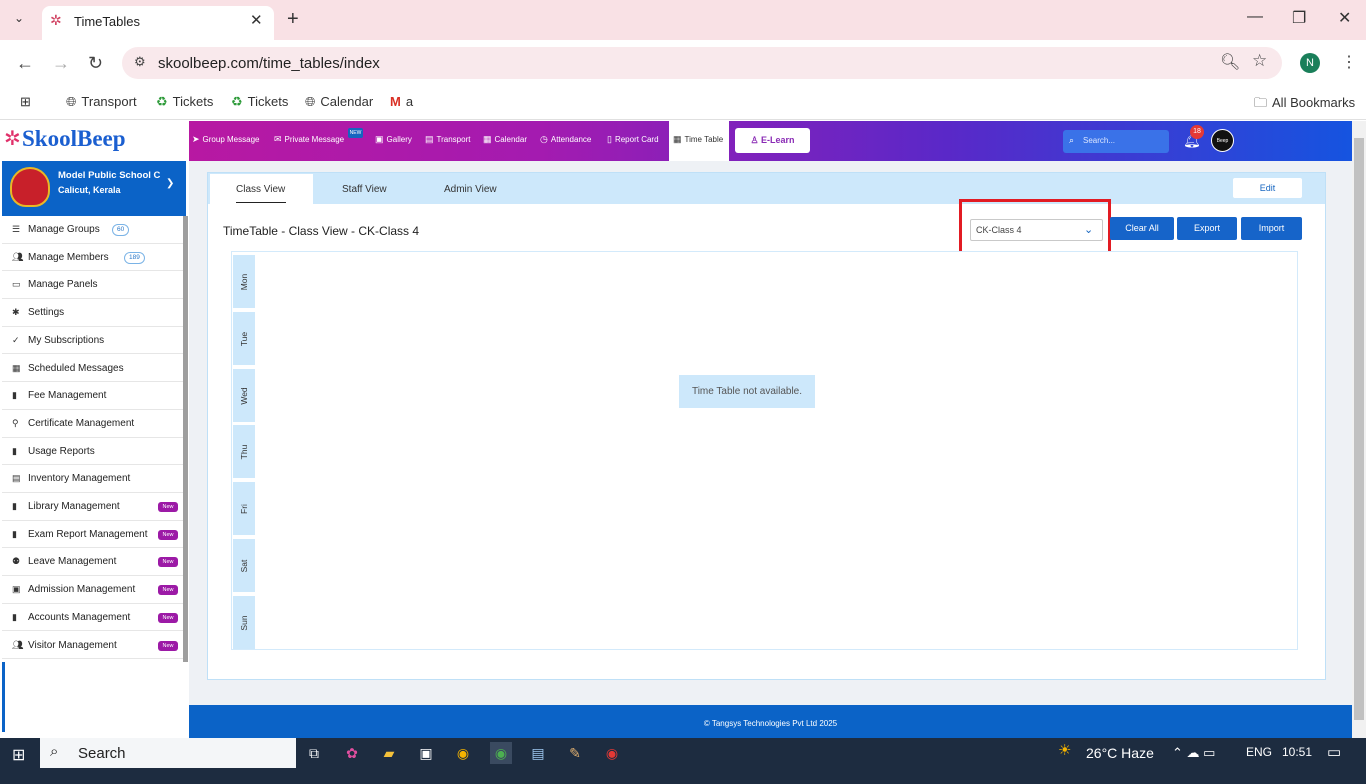 This screenshot has height=784, width=1366. What do you see at coordinates (25, 102) in the screenshot?
I see `apps-grid-icon: ⊞` at bounding box center [25, 102].